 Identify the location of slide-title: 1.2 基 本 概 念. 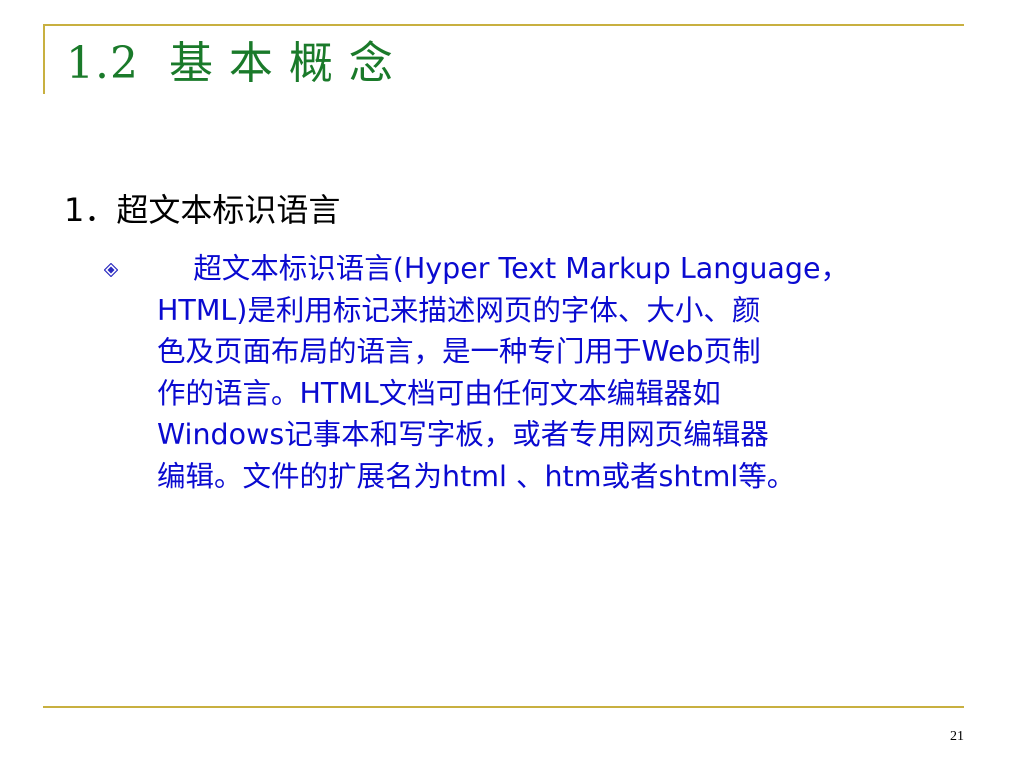
(230, 63).